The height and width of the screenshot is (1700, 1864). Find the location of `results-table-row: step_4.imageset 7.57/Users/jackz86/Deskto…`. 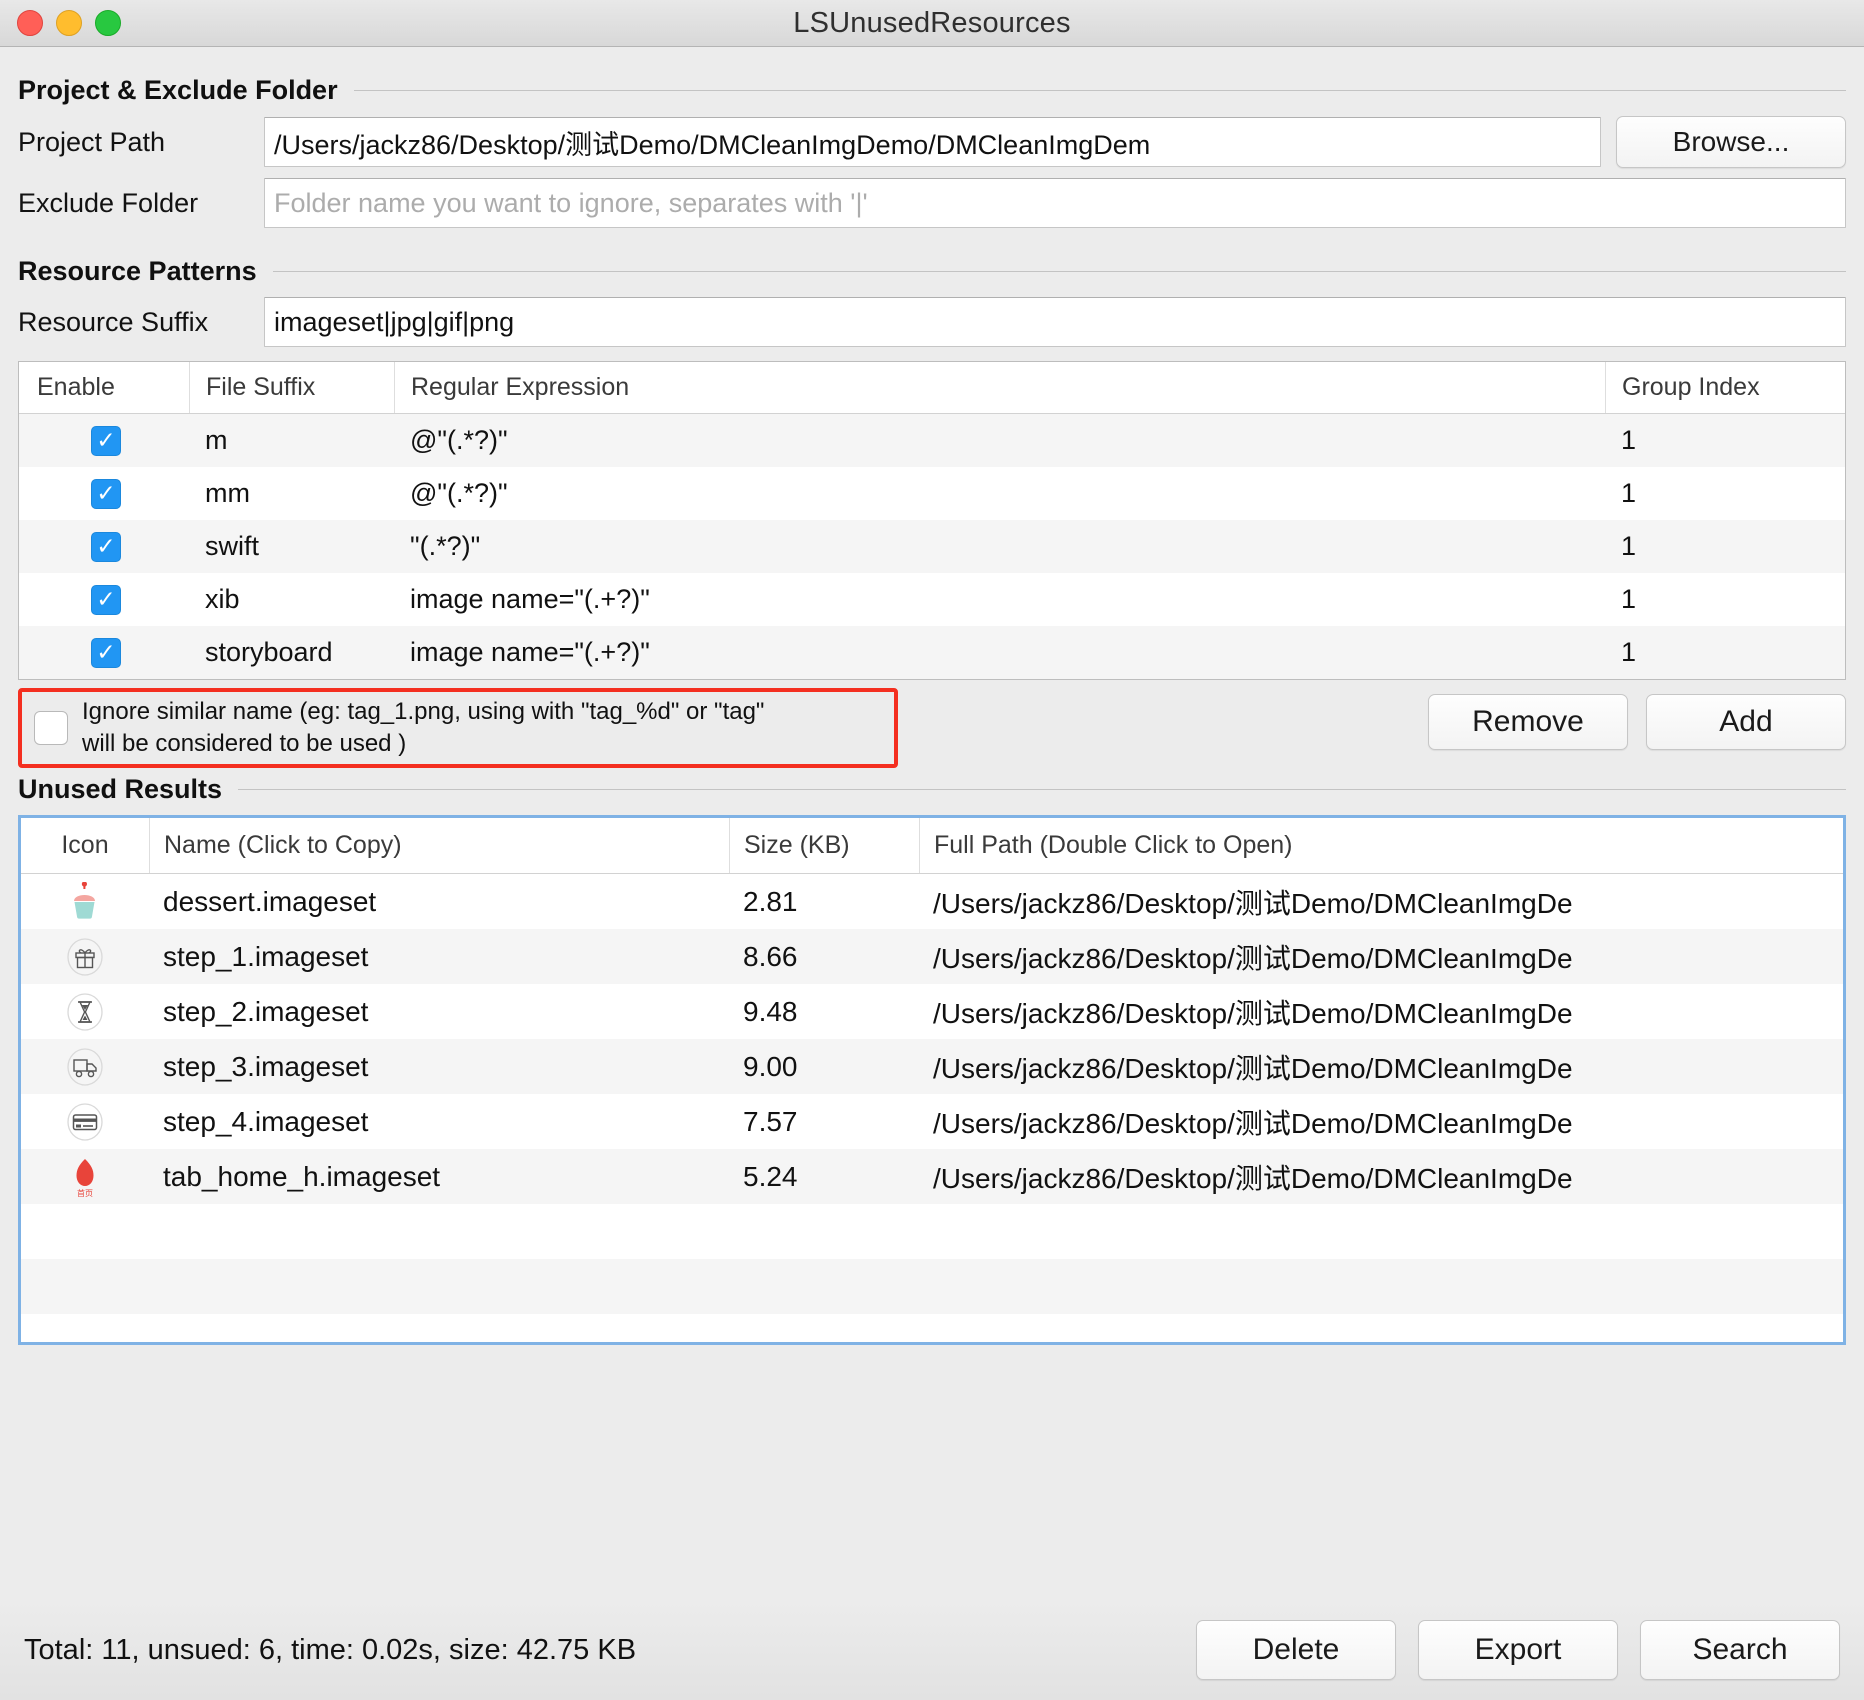

results-table-row: step_4.imageset 7.57/Users/jackz86/Deskto… is located at coordinates (932, 1121).